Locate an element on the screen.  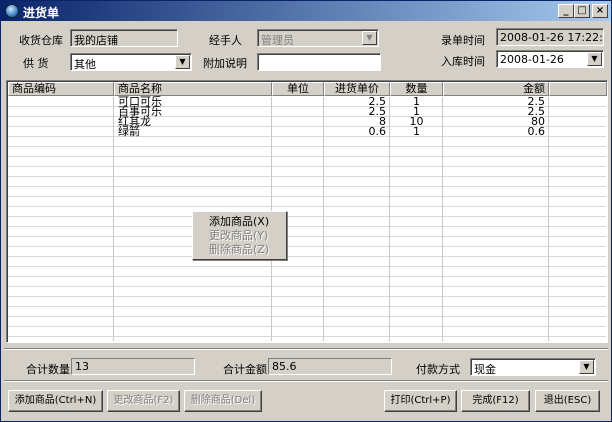
col-header-amount: 金额 is located at coordinates (496, 89).